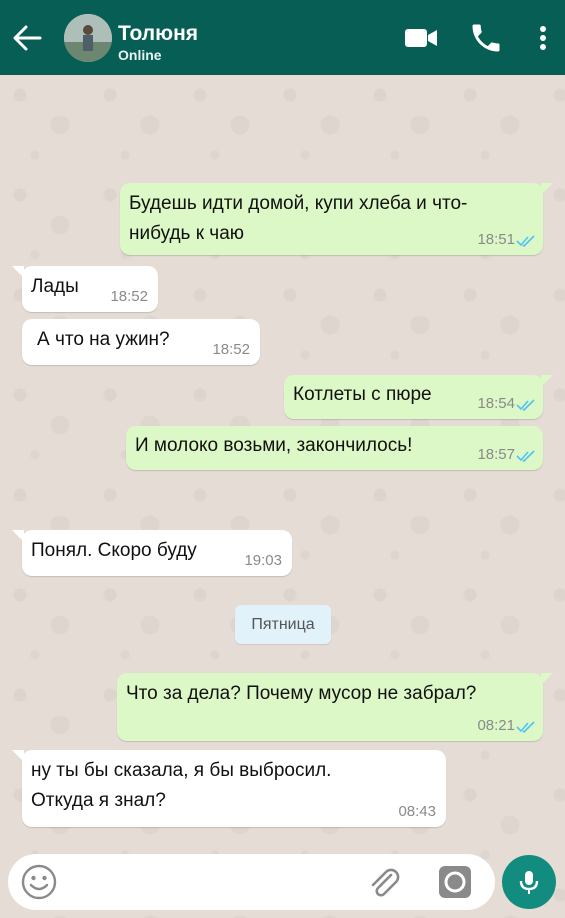 This screenshot has height=918, width=565. I want to click on avatar, so click(88, 38).